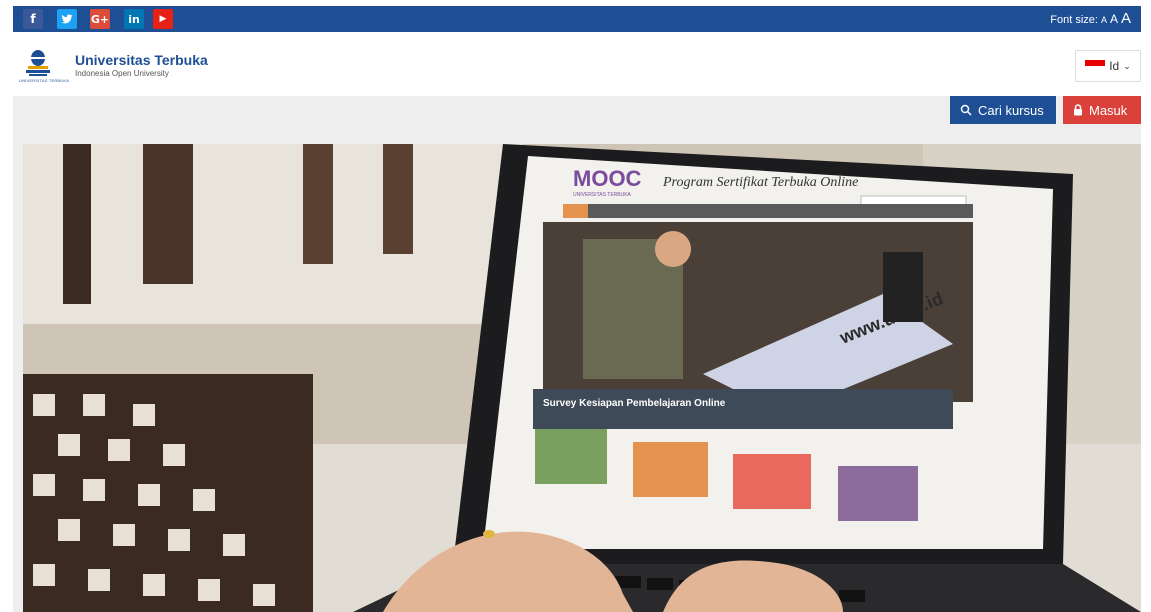  I want to click on screen-tile-red, so click(772, 481).